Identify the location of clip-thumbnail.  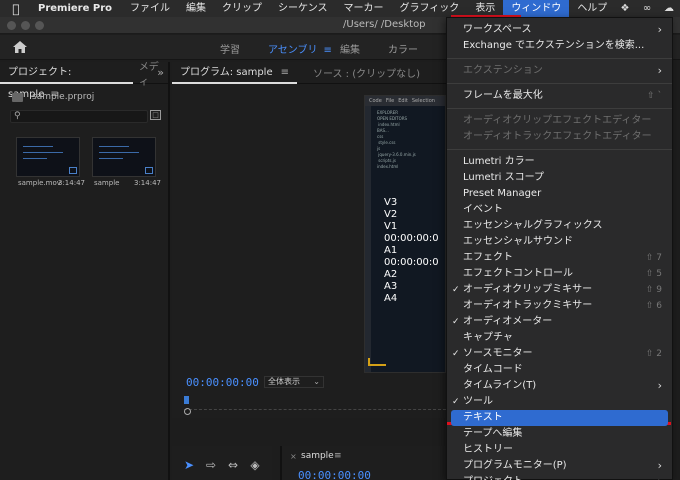
(48, 157).